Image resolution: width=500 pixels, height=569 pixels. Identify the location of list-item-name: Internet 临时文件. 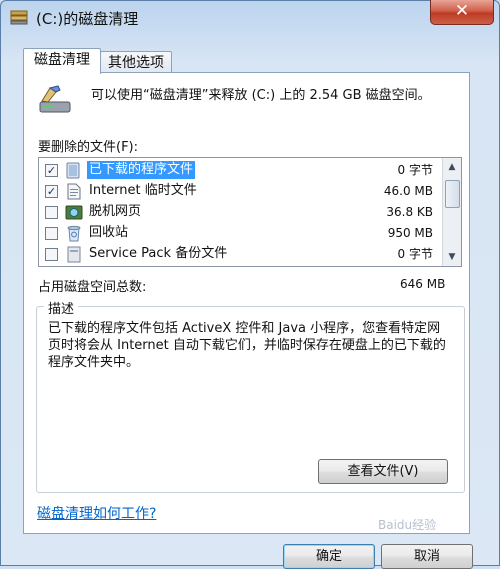
(143, 190).